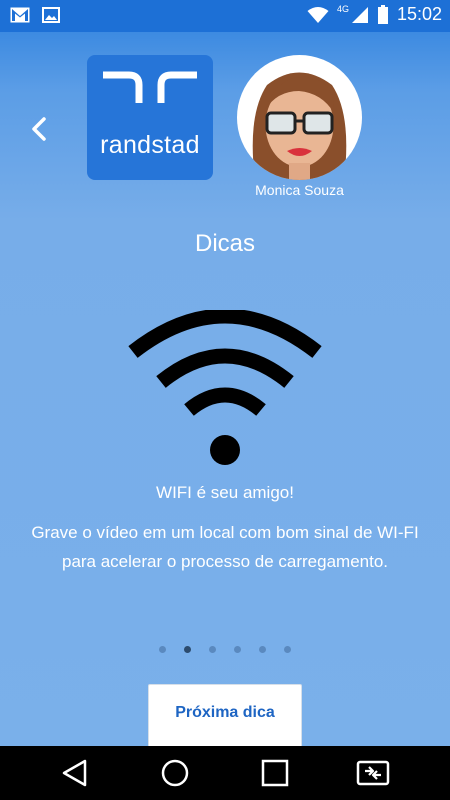 The height and width of the screenshot is (800, 450). What do you see at coordinates (225, 387) in the screenshot?
I see `wifi-icon` at bounding box center [225, 387].